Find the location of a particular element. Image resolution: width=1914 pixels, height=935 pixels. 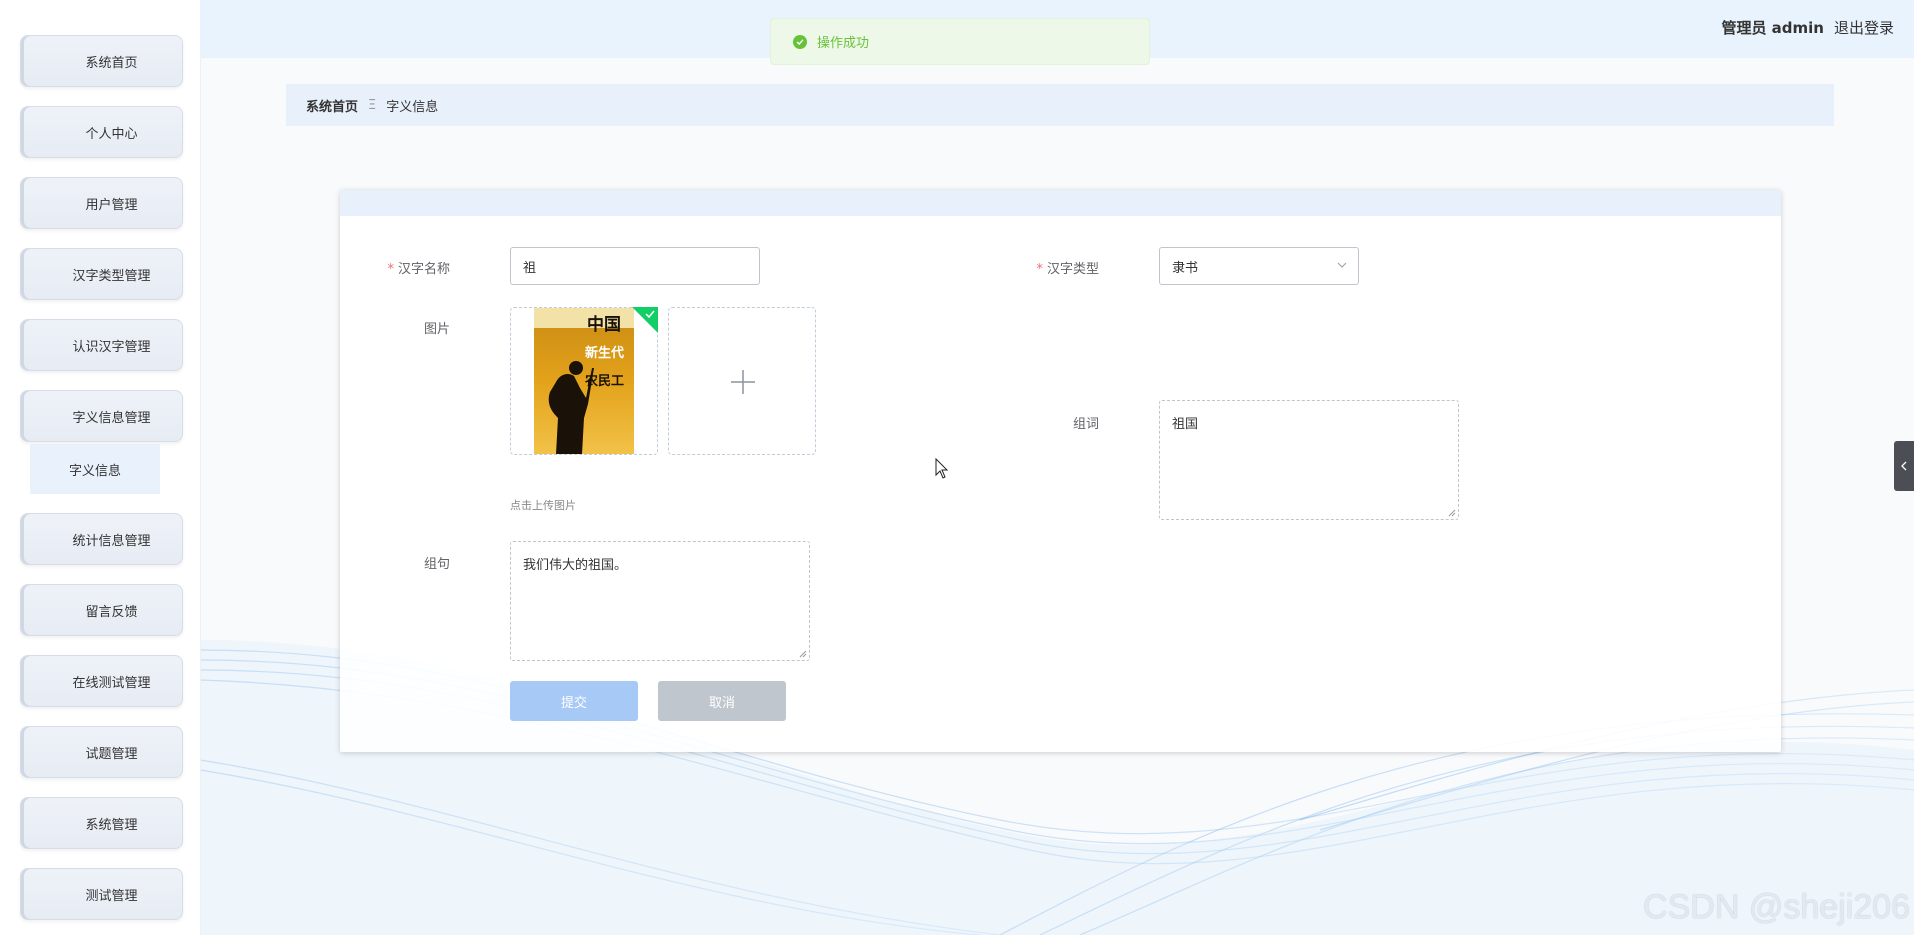

cover-line-2: 农民工 is located at coordinates (605, 381).